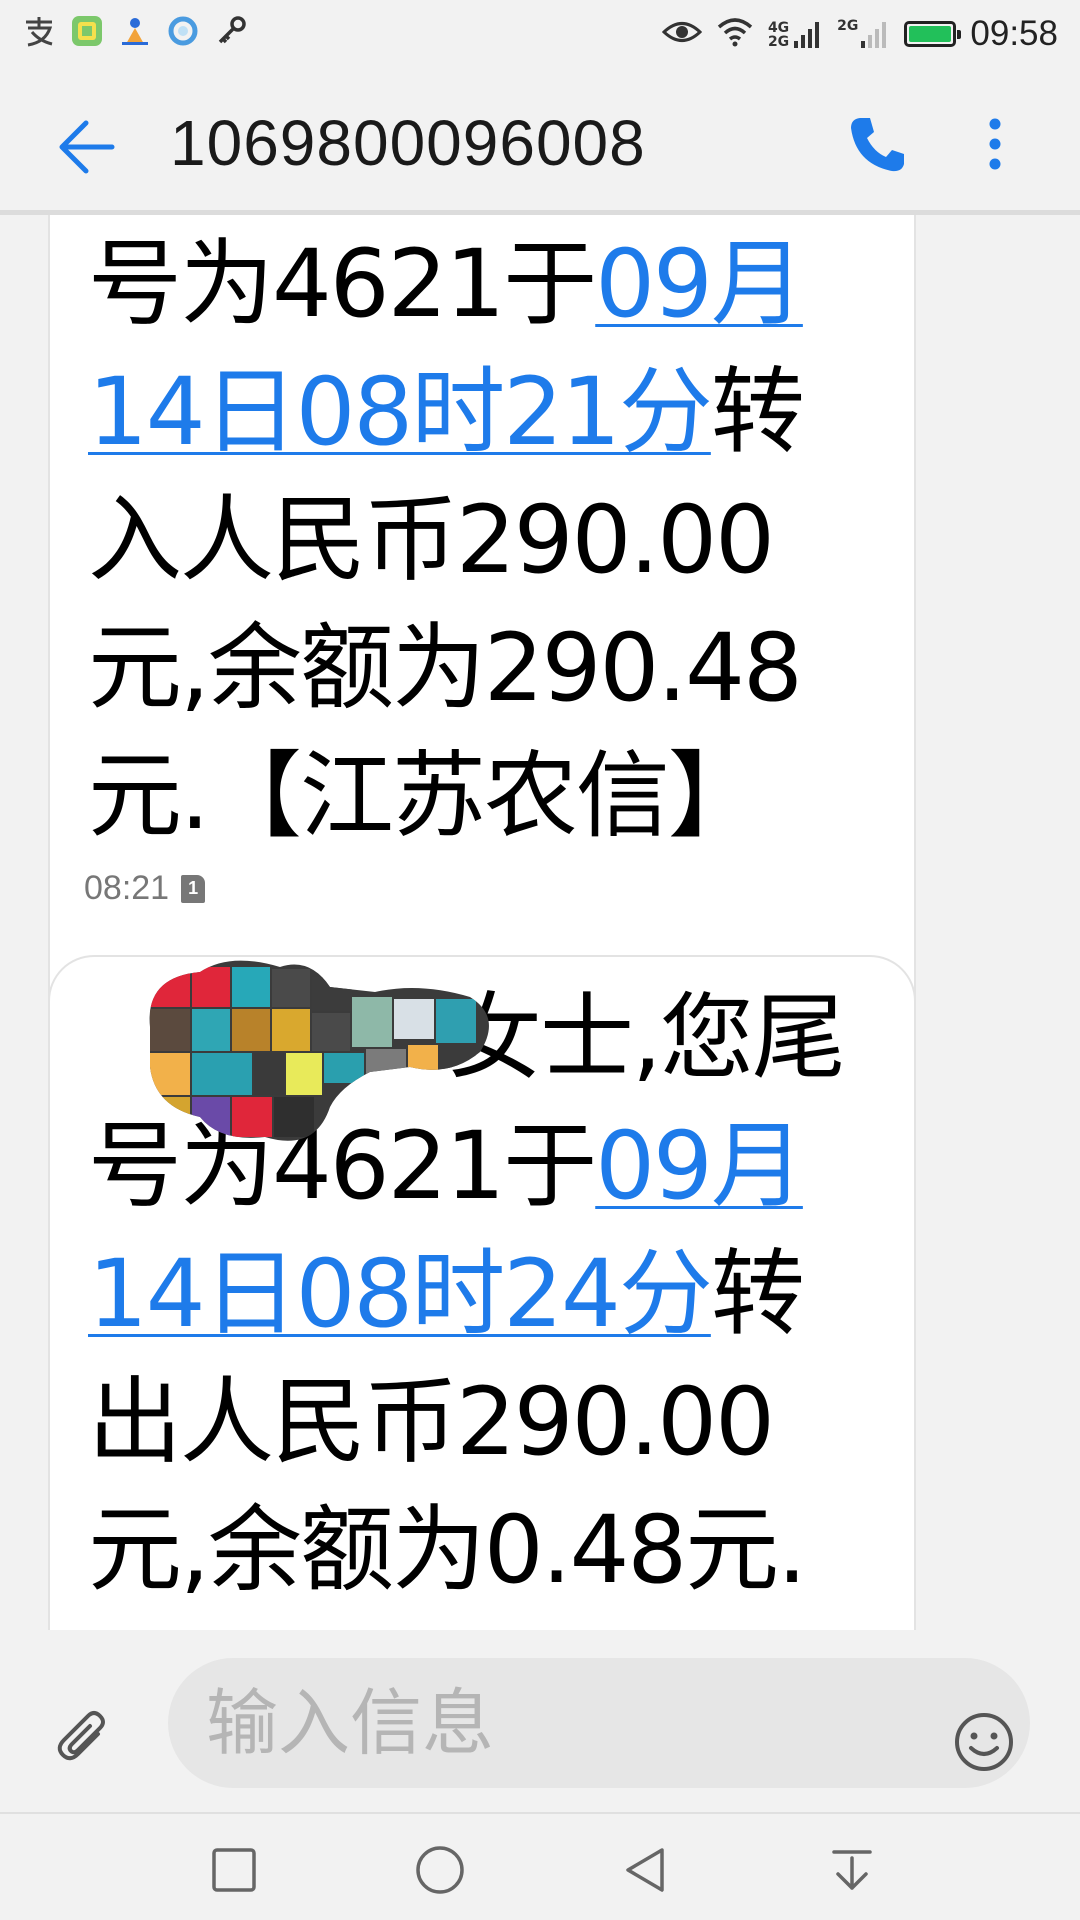 The height and width of the screenshot is (1920, 1080). I want to click on message-text: 入人民币290.00, so click(431, 540).